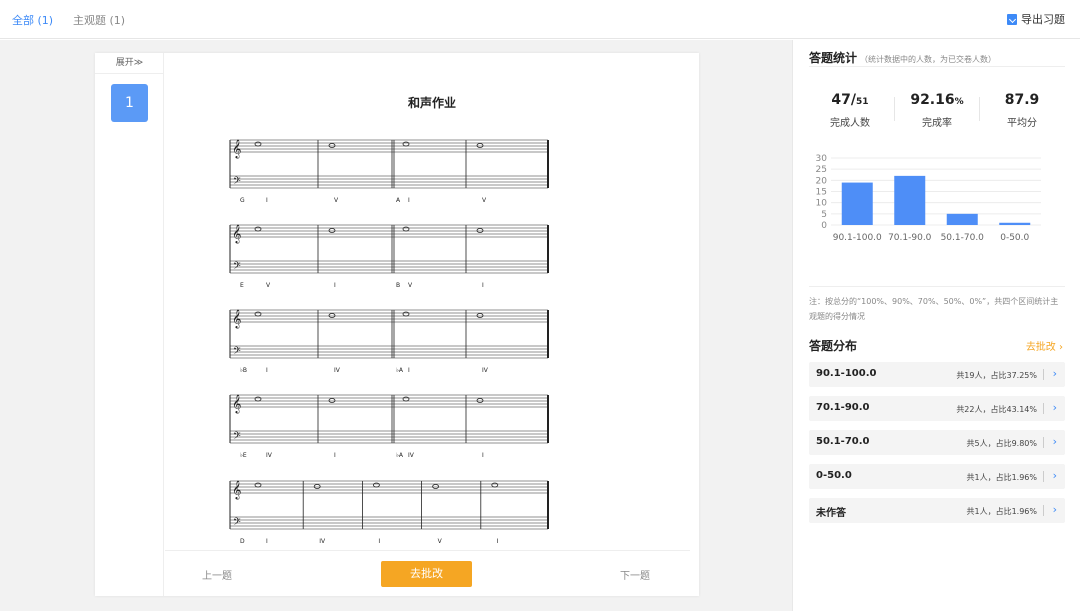 The image size is (1080, 611). I want to click on rate-value: 92.16%, so click(937, 100).